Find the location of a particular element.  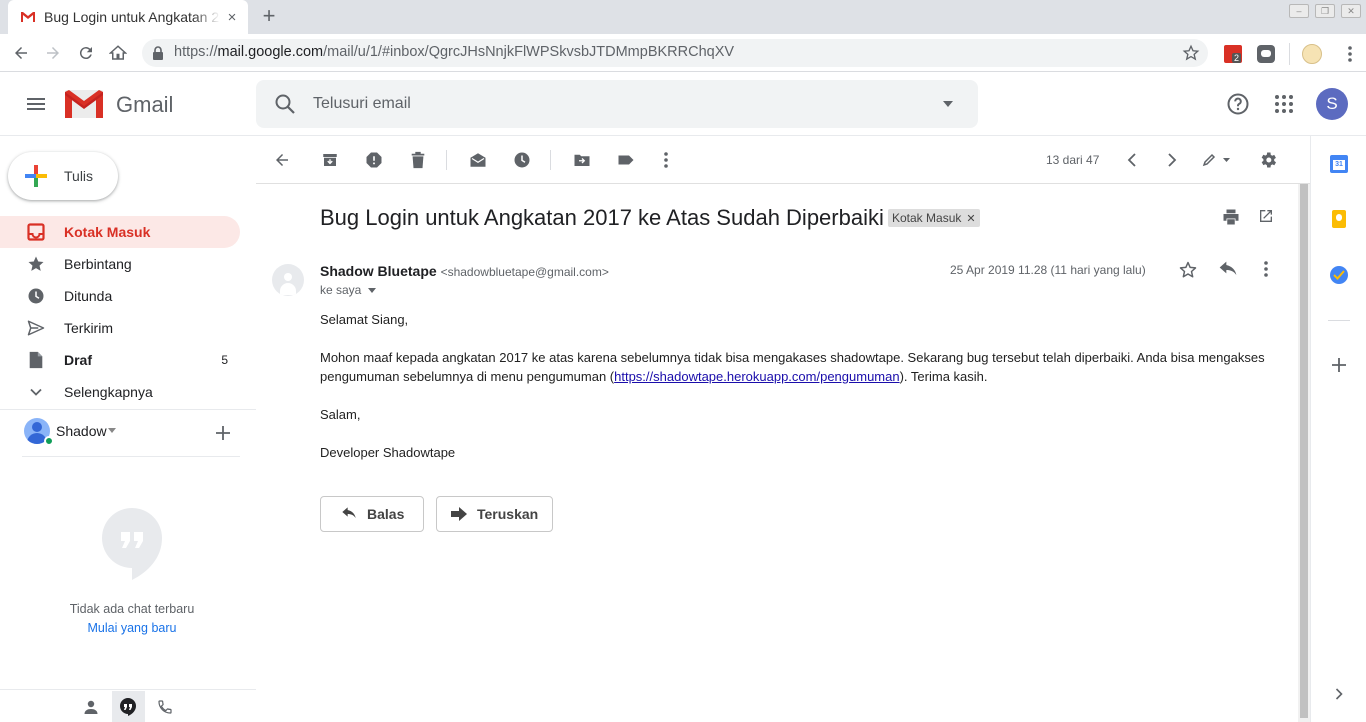

tab-close-icon: × is located at coordinates (232, 17).